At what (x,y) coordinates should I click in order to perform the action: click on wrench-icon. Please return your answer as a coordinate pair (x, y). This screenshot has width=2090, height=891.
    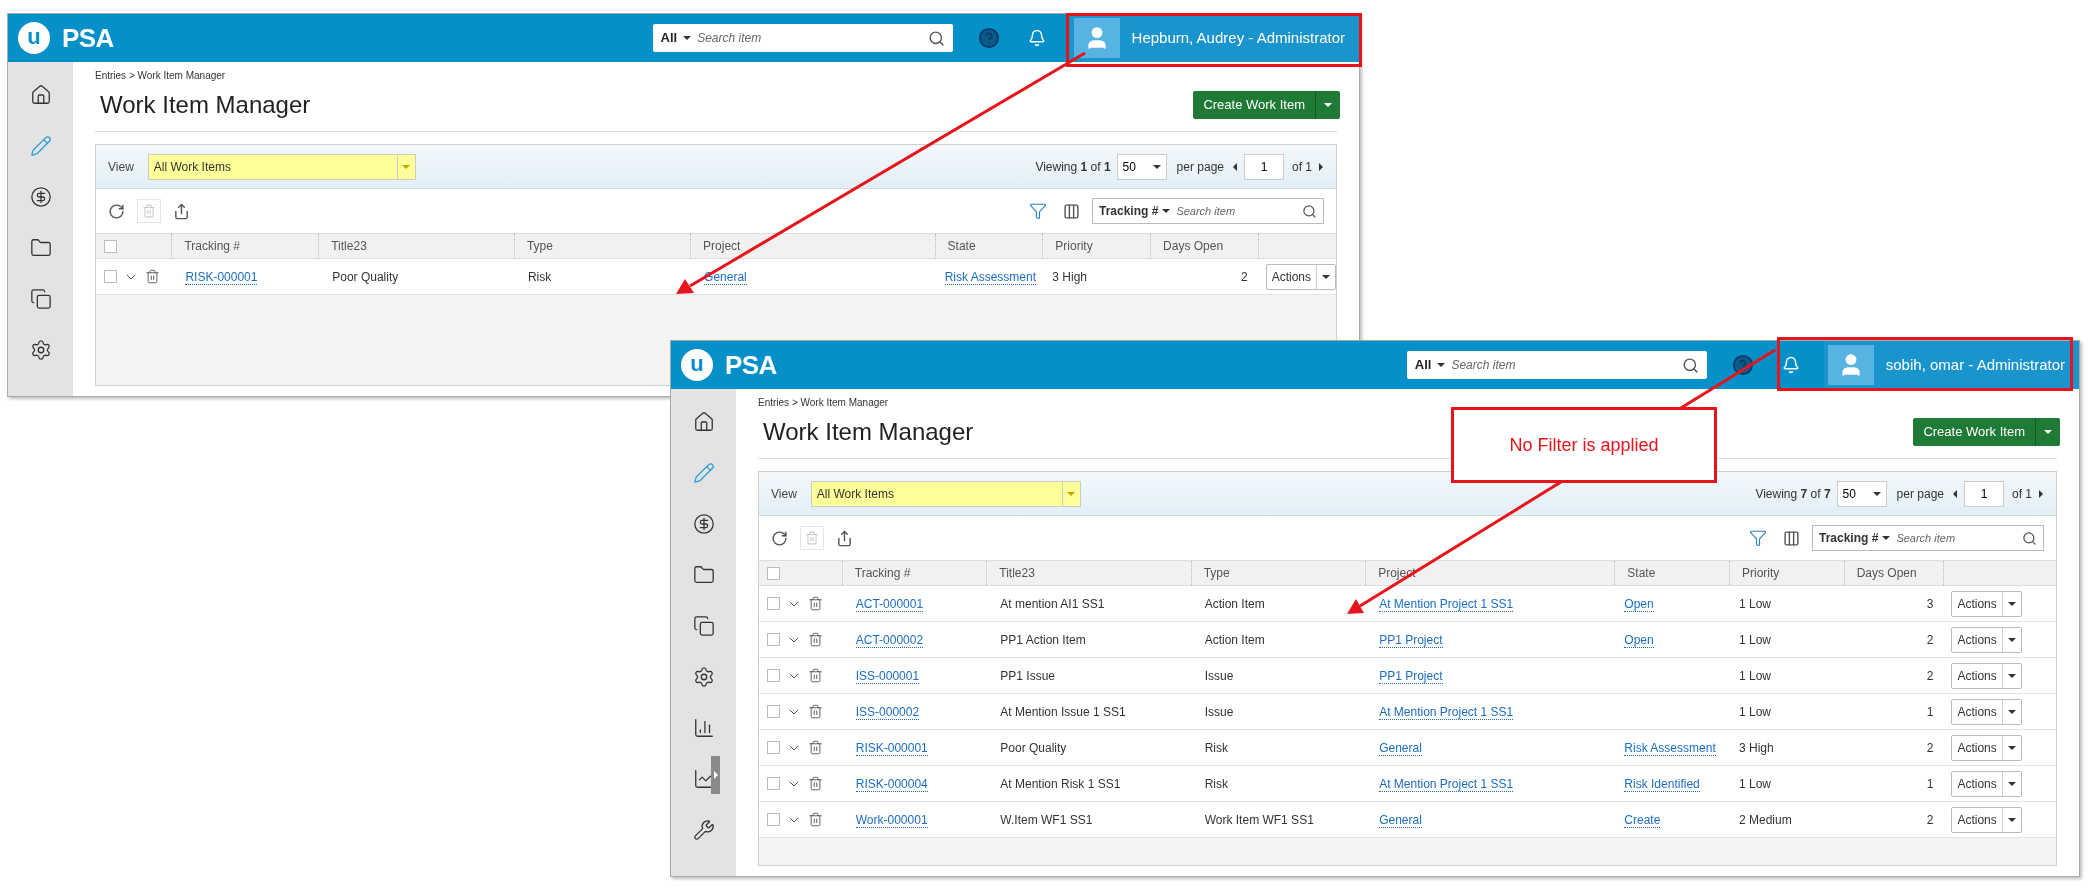
    Looking at the image, I should click on (703, 830).